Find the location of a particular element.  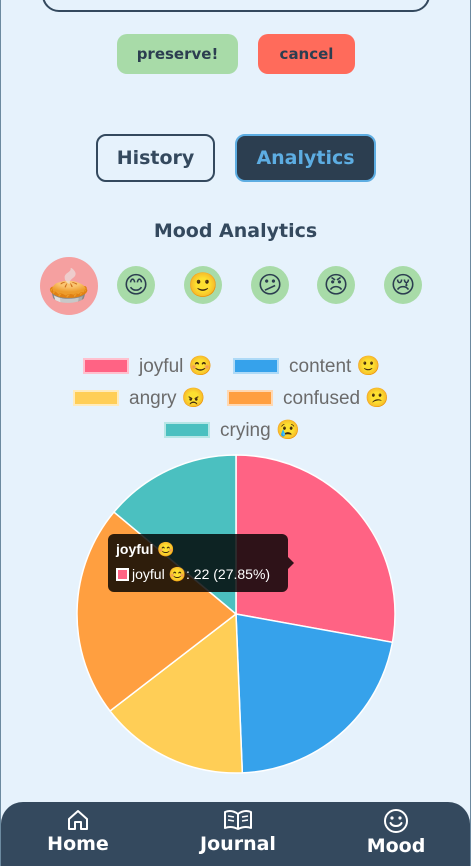

legend-item-joyful: joyful 😊 is located at coordinates (147, 366).